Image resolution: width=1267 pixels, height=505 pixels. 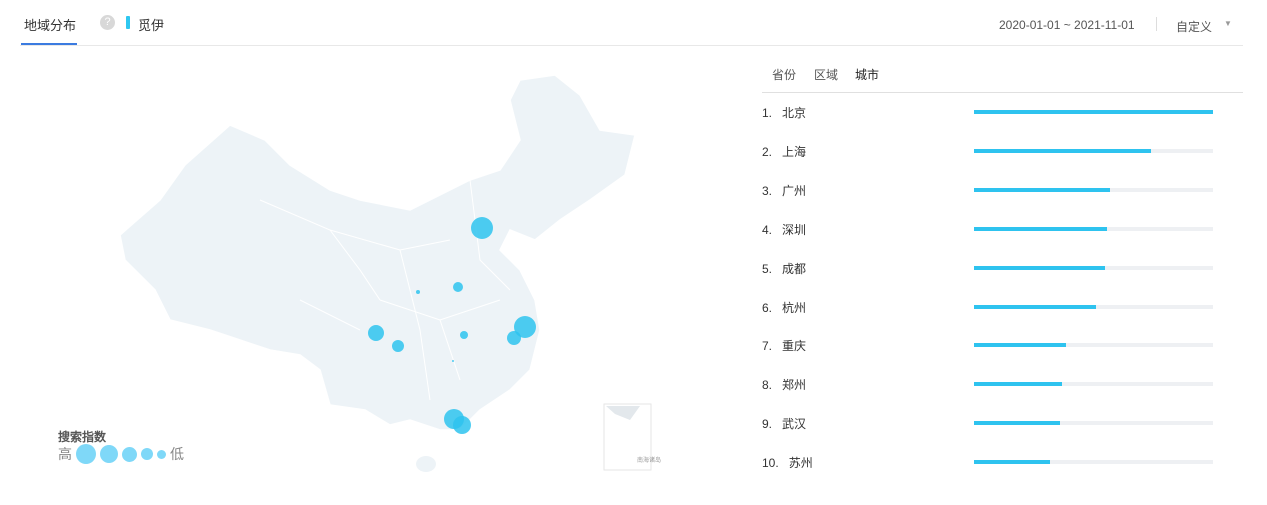 I want to click on caret-down-icon: ▼, so click(x=1228, y=23).